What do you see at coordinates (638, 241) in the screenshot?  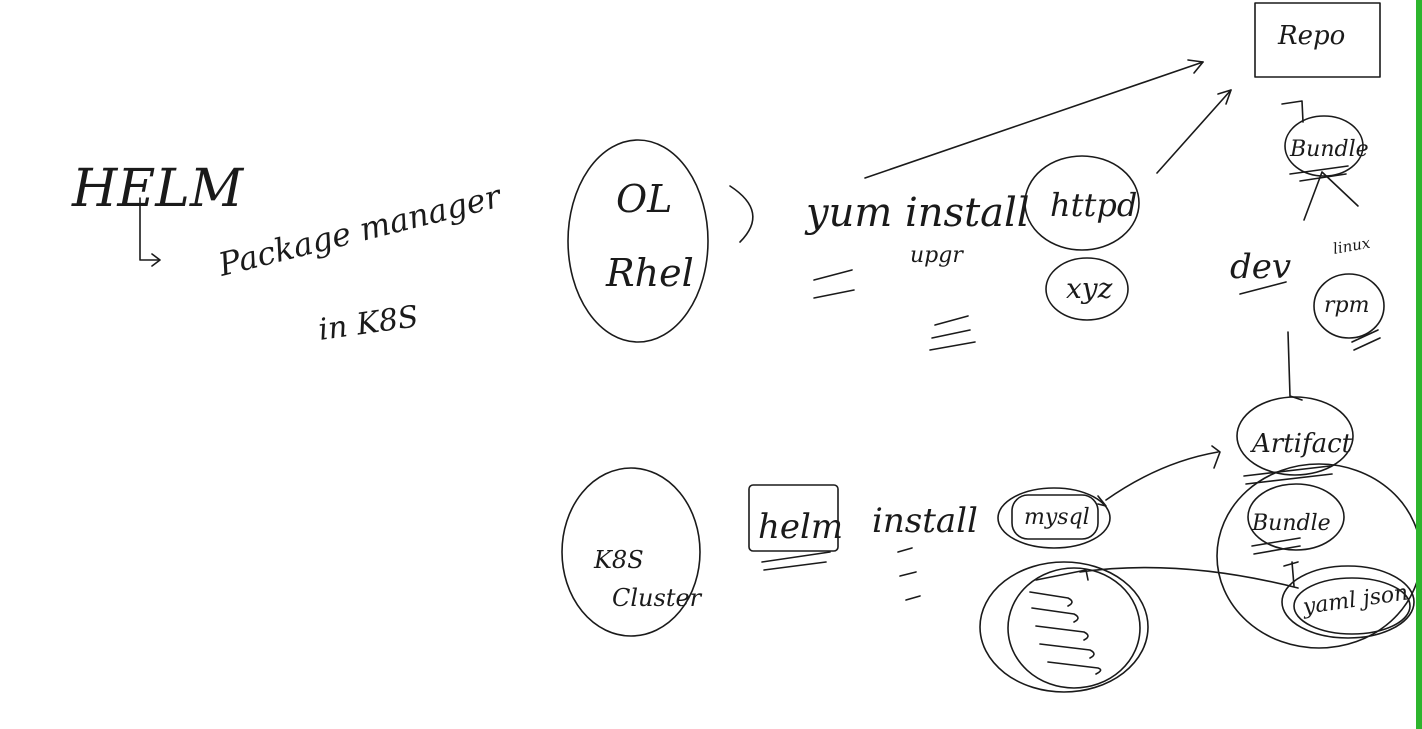 I see `os-circle` at bounding box center [638, 241].